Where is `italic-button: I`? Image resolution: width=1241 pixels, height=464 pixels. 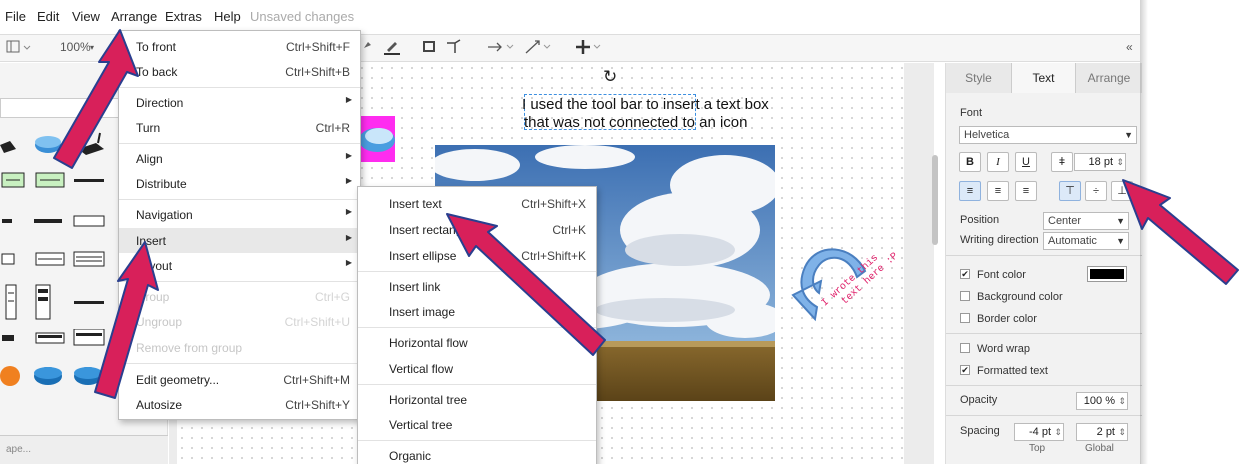
italic-button: I is located at coordinates (998, 162).